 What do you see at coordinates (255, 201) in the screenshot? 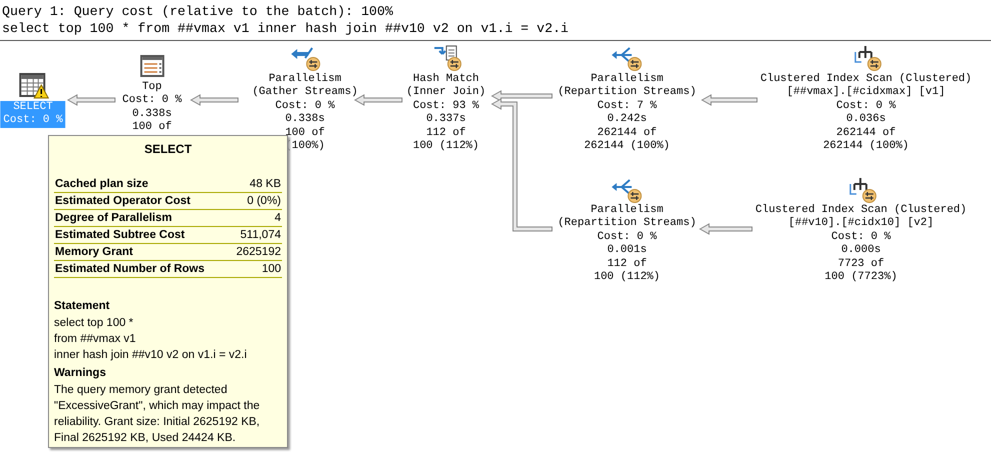
I see `property-value: 0 (0%)` at bounding box center [255, 201].